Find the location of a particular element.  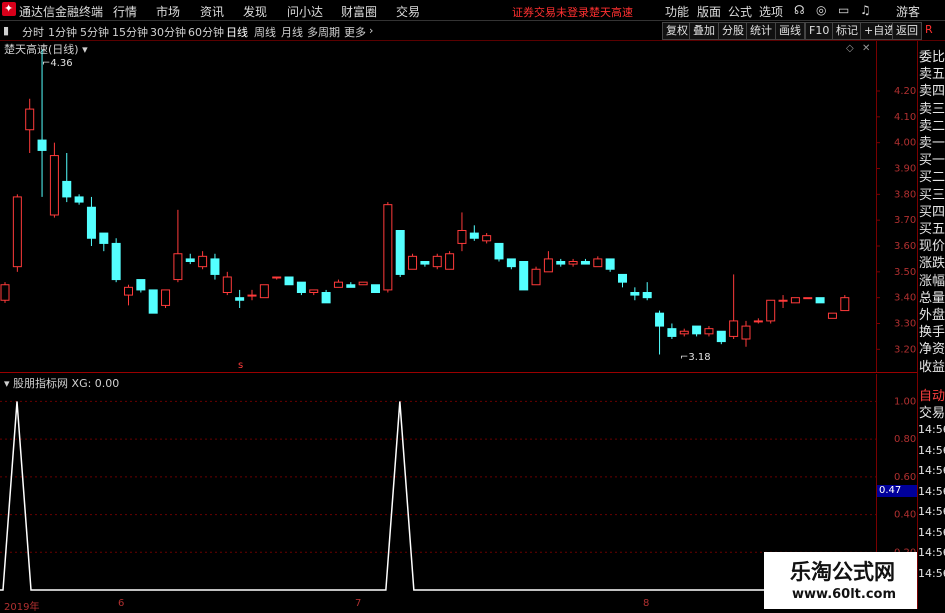

price-tick-label: 3.90 is located at coordinates (905, 169).